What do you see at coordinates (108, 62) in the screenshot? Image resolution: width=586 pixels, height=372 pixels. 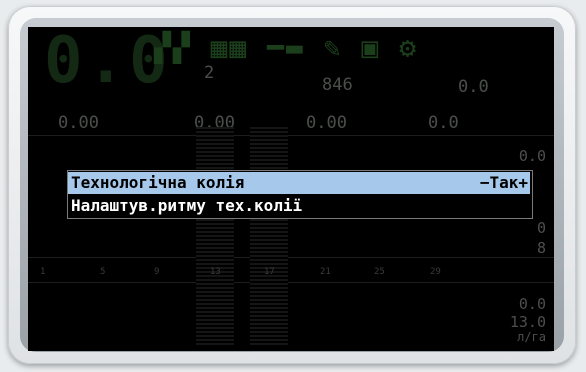 I see `speed-readout: 0.0` at bounding box center [108, 62].